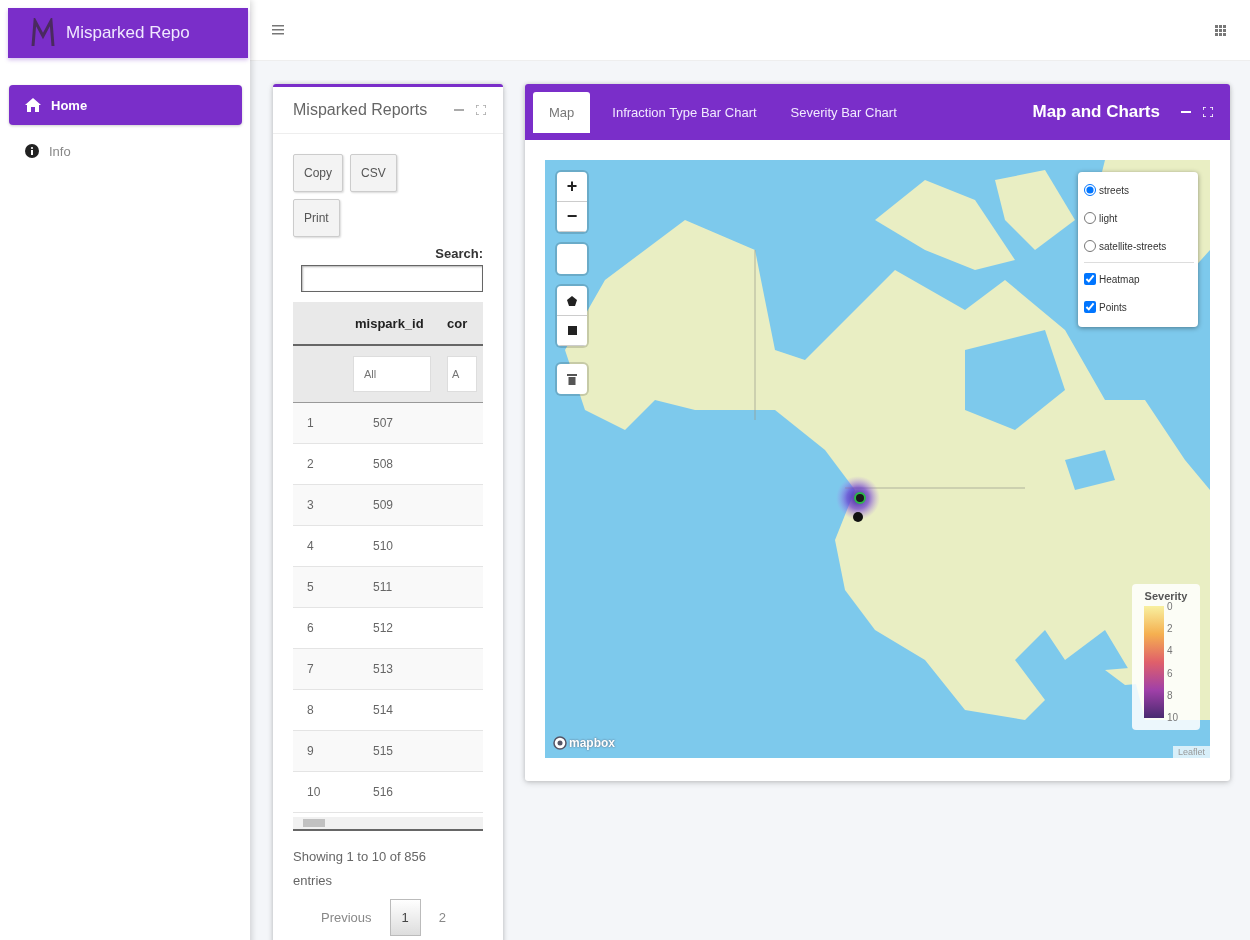 The image size is (1250, 940). What do you see at coordinates (592, 743) in the screenshot?
I see `logo-text: mapbox` at bounding box center [592, 743].